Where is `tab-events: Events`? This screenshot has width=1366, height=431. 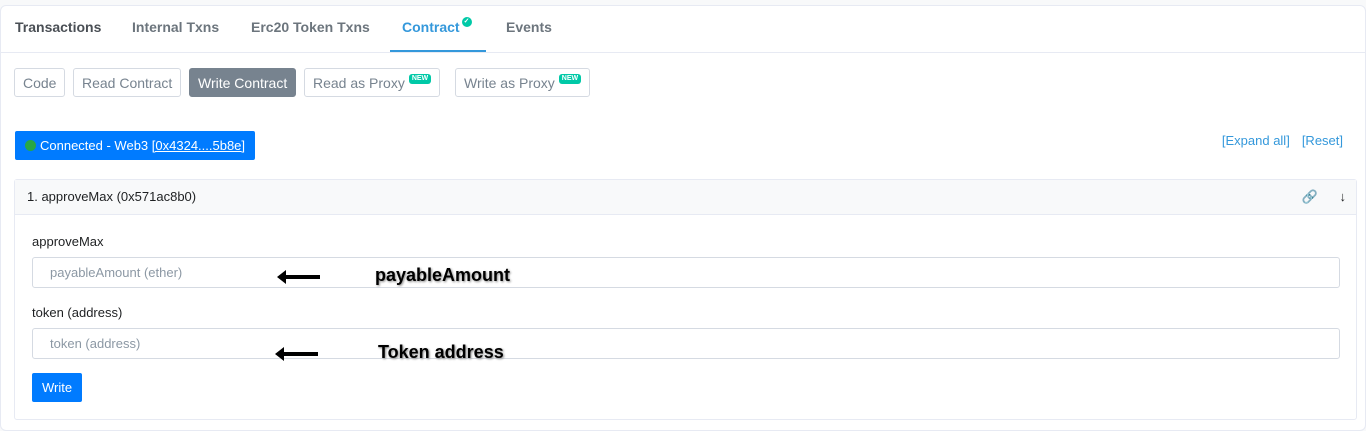
tab-events: Events is located at coordinates (529, 27).